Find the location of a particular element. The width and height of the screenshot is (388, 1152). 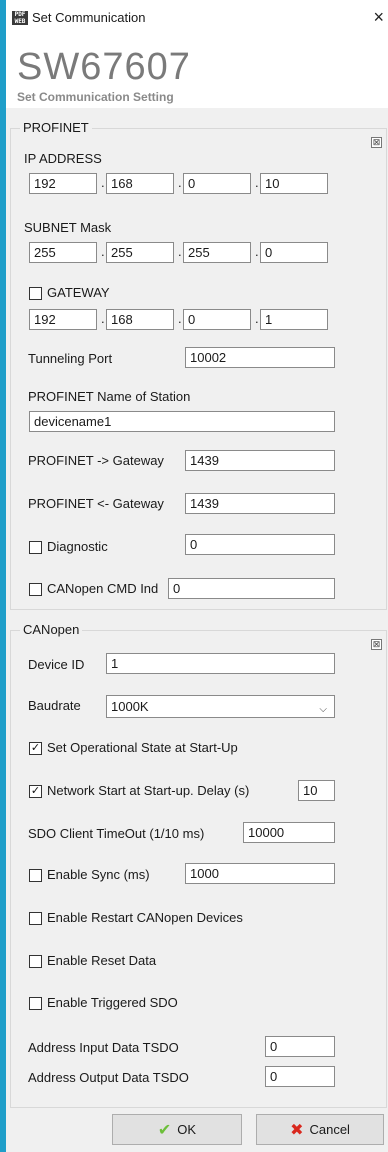

subnet-octet-1: 255 is located at coordinates (63, 252).